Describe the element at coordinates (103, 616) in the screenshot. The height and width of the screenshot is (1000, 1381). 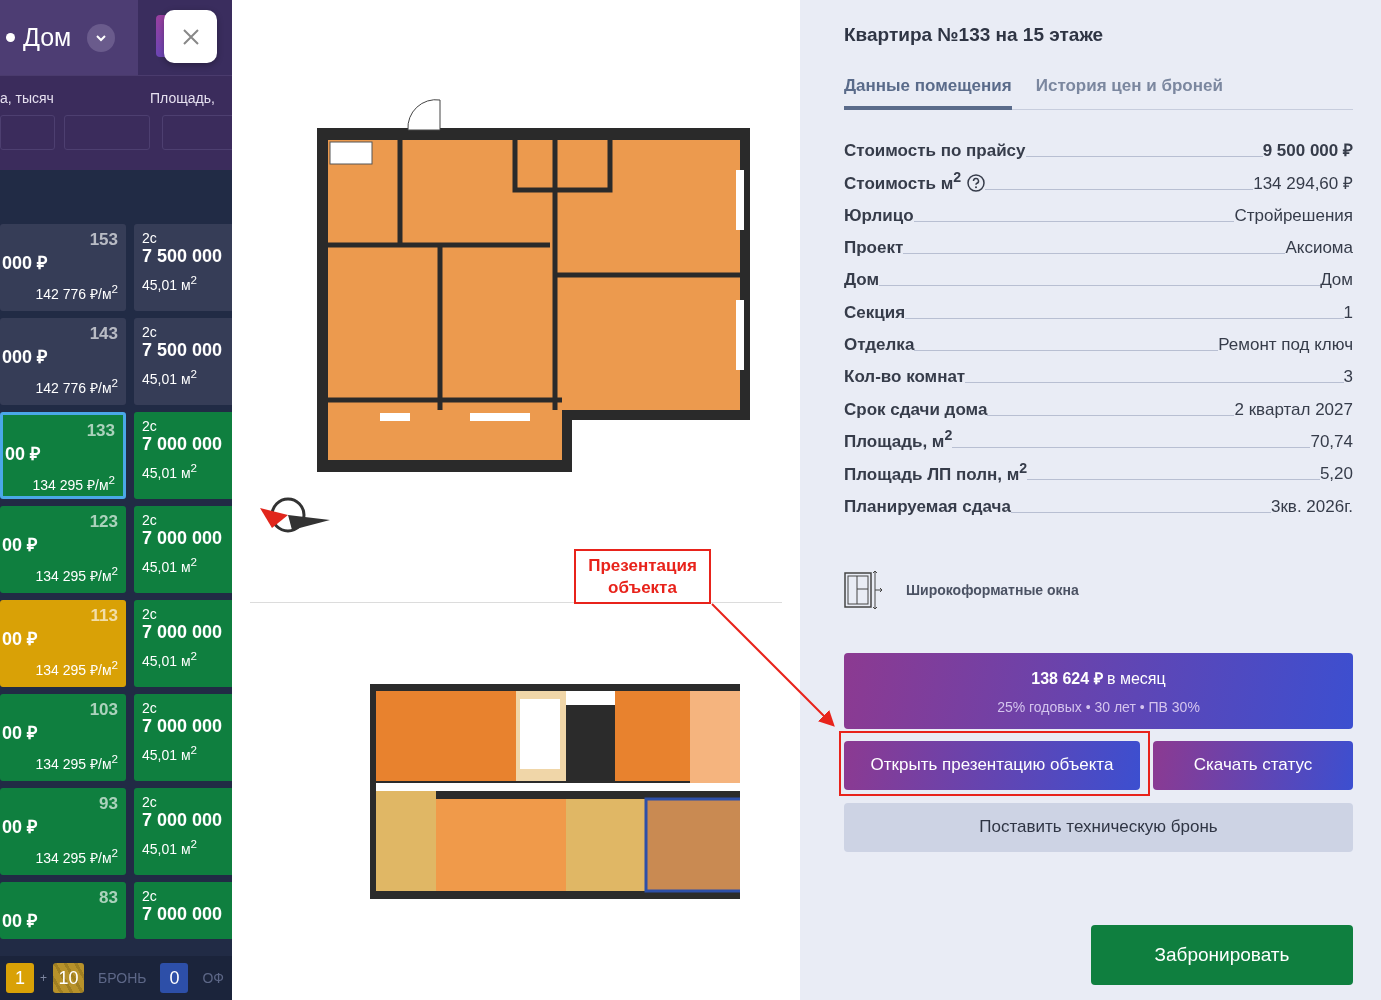
I see `apartment-number: 113` at that location.